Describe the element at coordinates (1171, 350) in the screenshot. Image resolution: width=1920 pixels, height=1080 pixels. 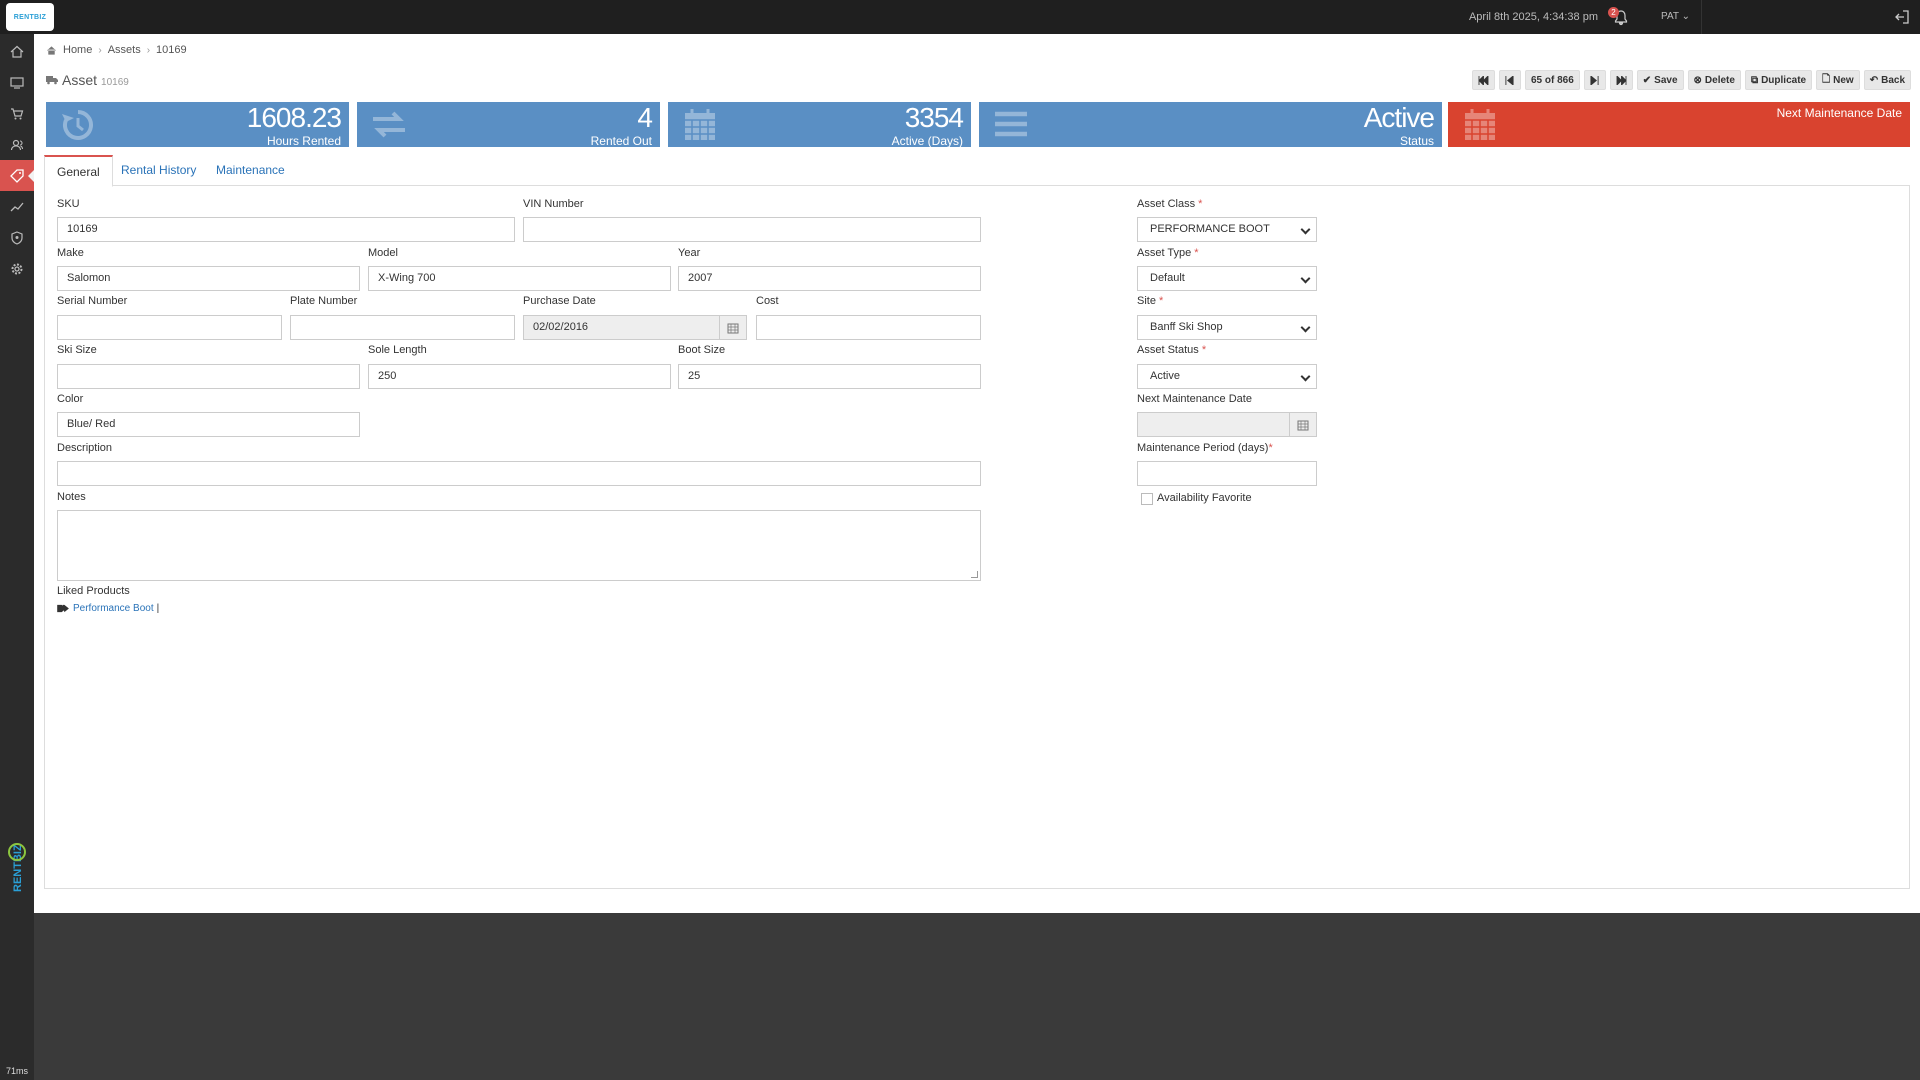
I see `asset-status-label: Asset Status *` at that location.